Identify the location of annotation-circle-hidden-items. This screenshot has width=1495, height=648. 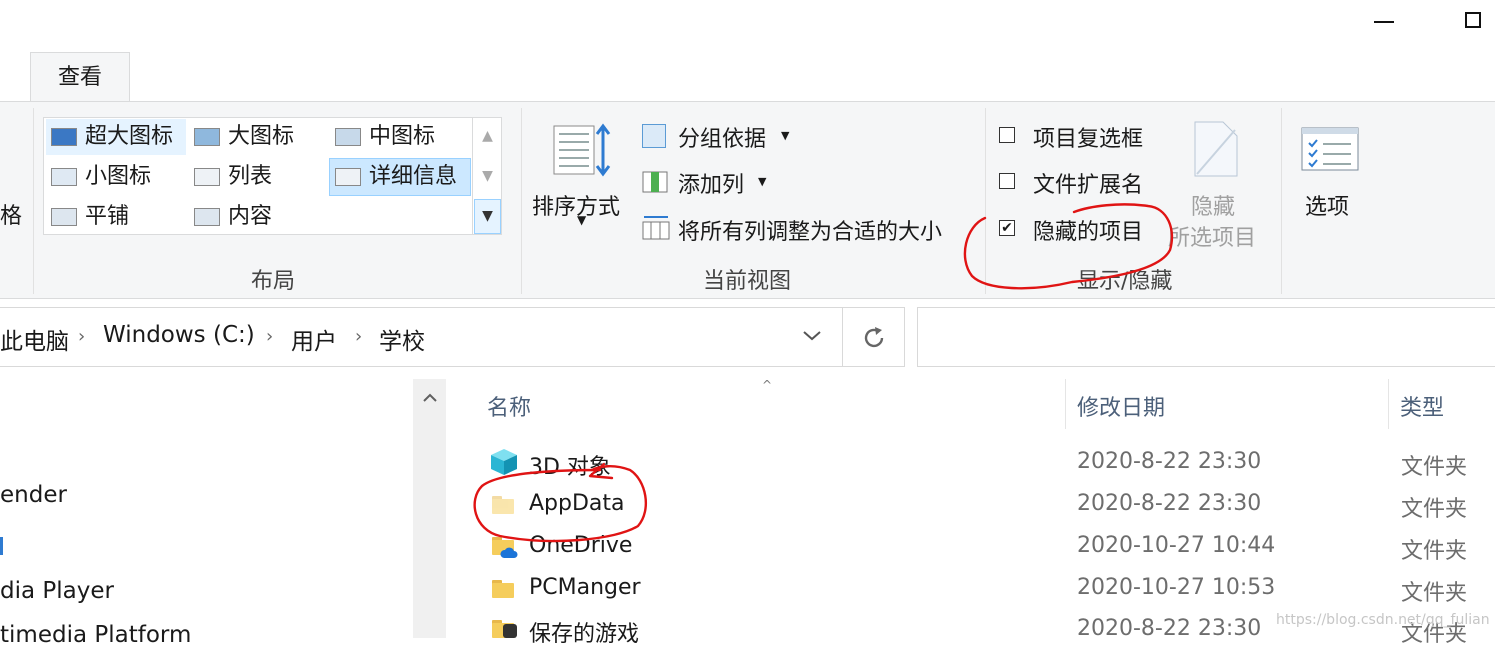
(1068, 246).